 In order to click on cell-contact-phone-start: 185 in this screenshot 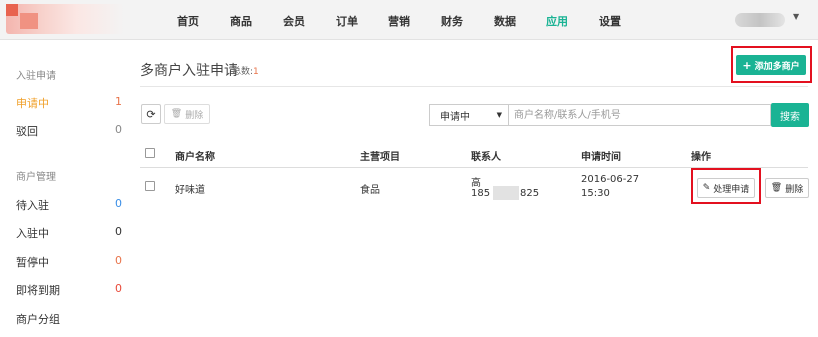, I will do `click(481, 193)`.